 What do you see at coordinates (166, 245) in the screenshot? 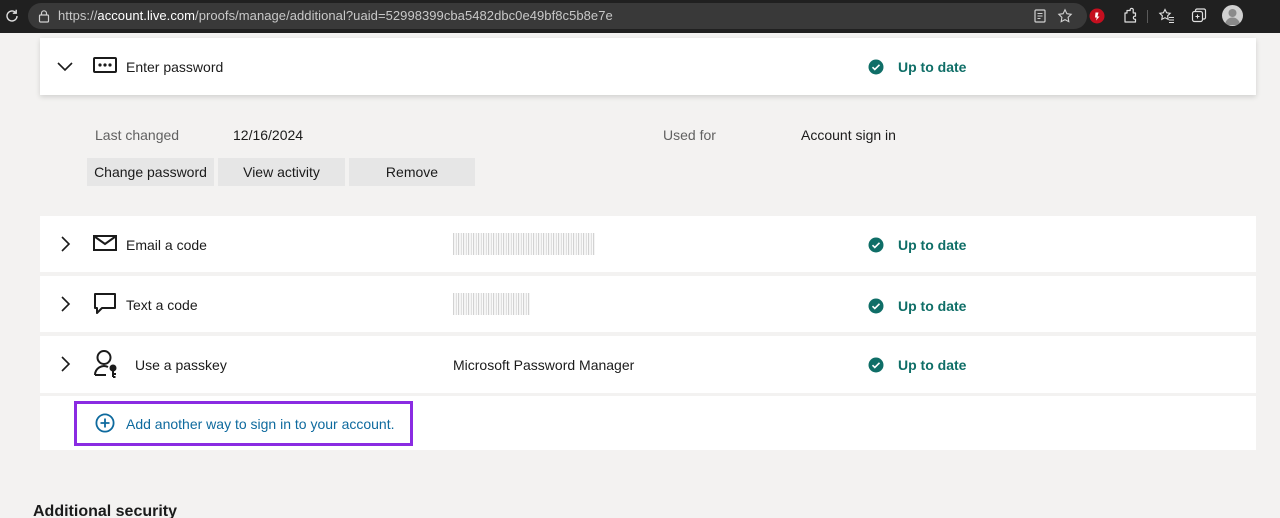
I see `email-method-label: Email a code` at bounding box center [166, 245].